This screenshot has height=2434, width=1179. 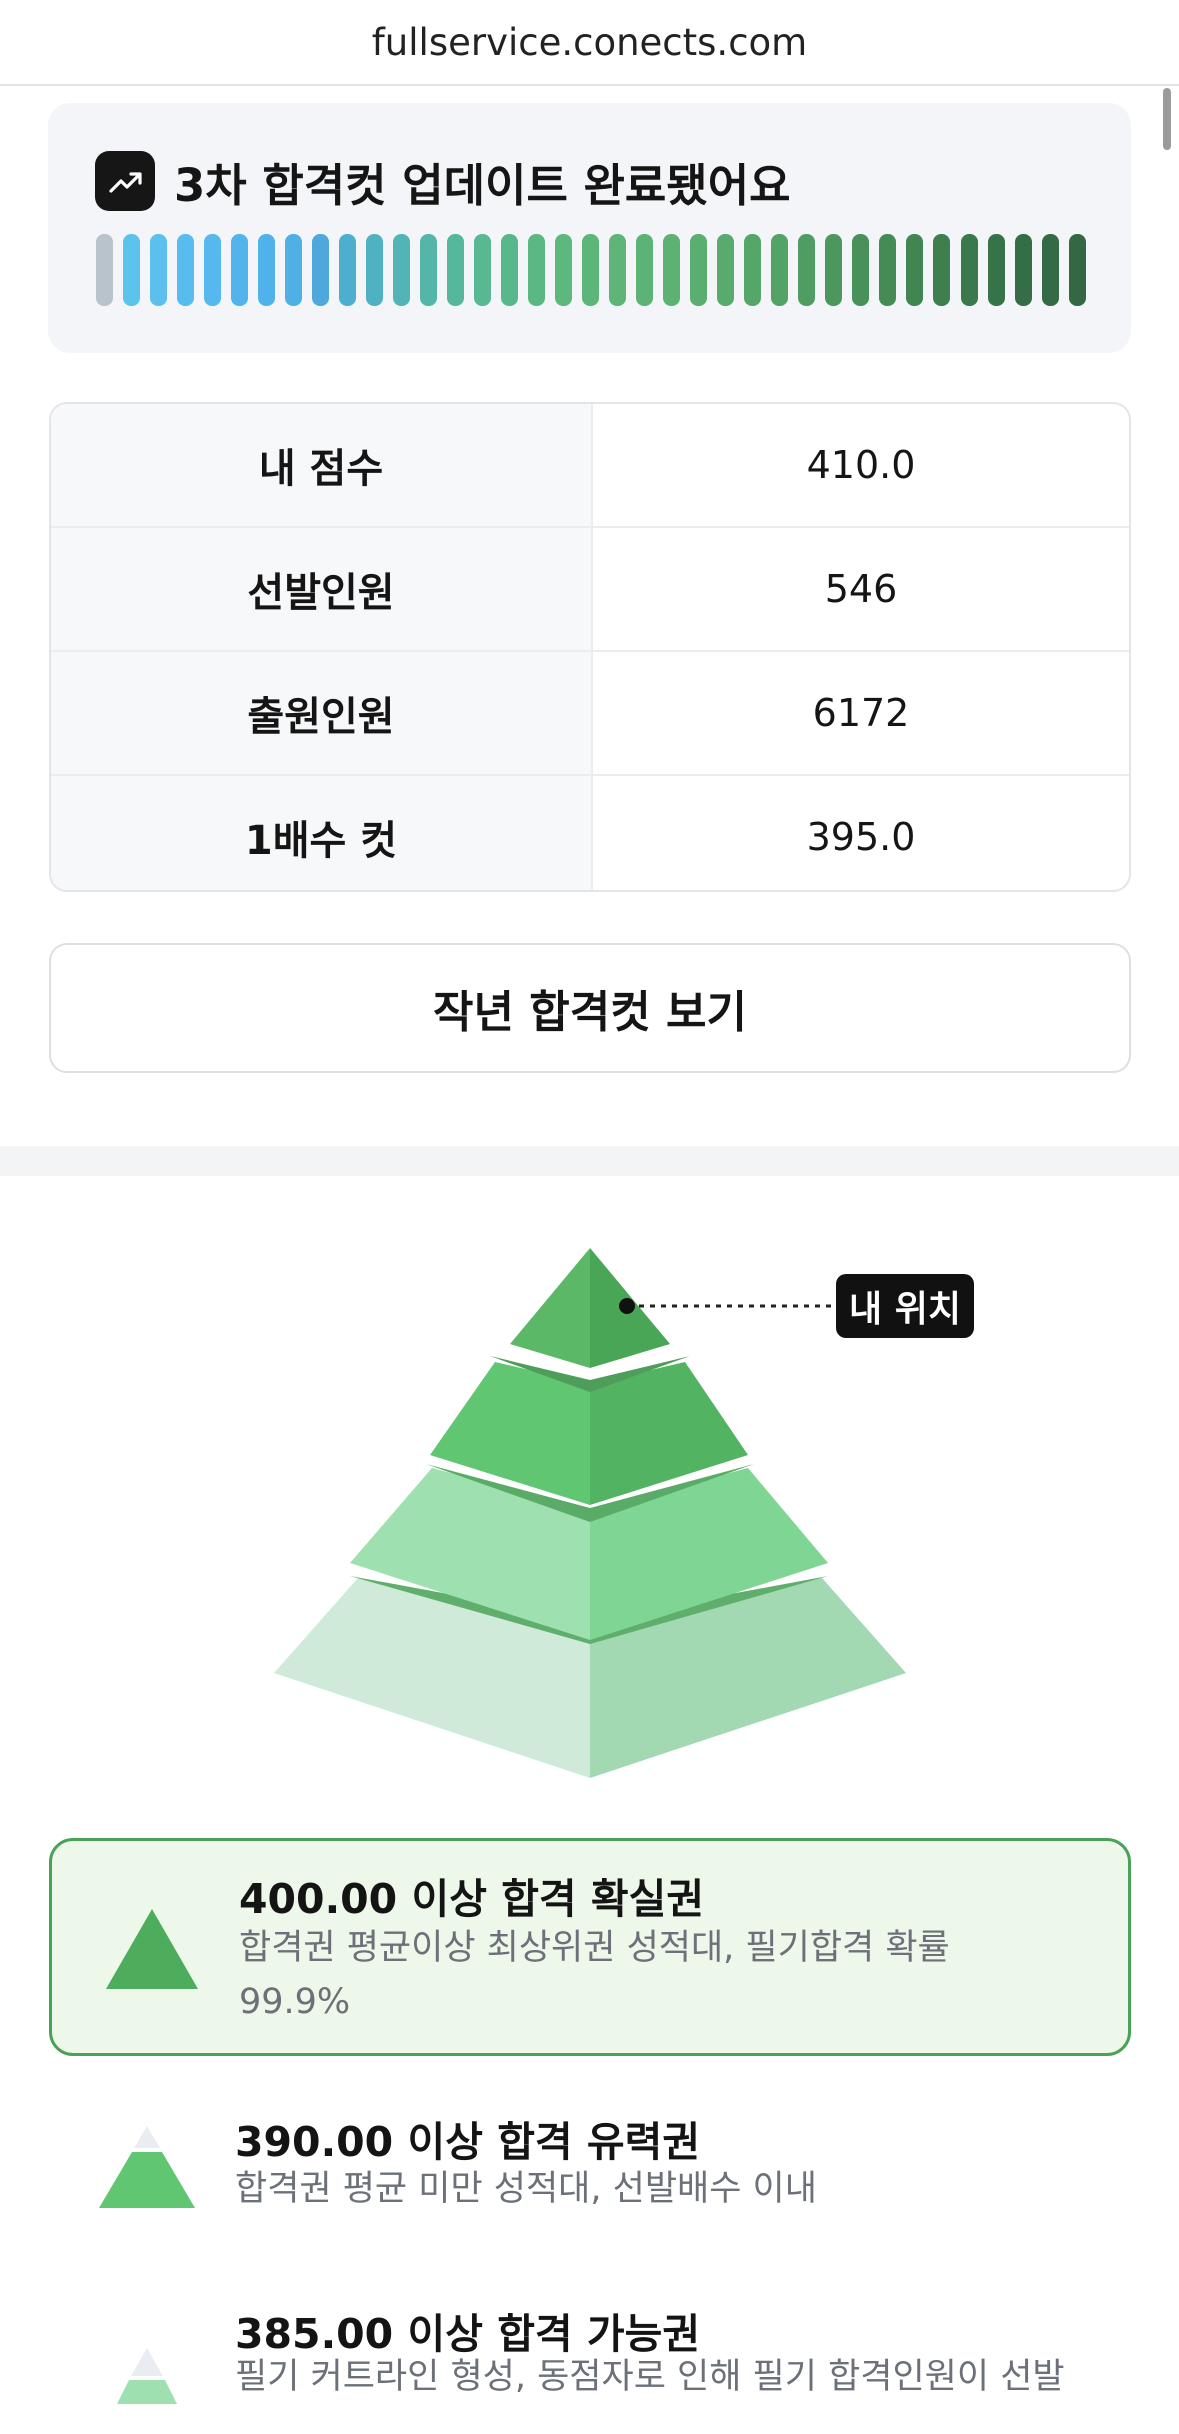 I want to click on tier-title: 390.00 이상 합격 유력권, so click(x=468, y=2142).